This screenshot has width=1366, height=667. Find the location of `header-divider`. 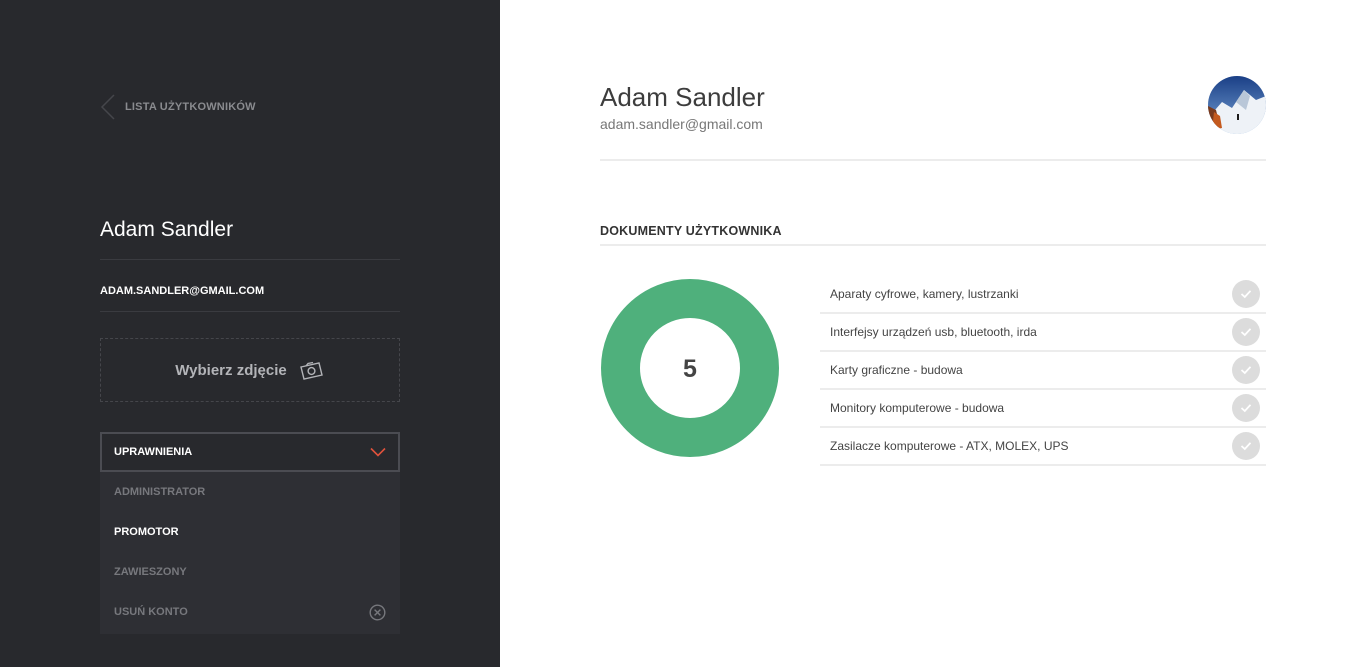

header-divider is located at coordinates (933, 160).